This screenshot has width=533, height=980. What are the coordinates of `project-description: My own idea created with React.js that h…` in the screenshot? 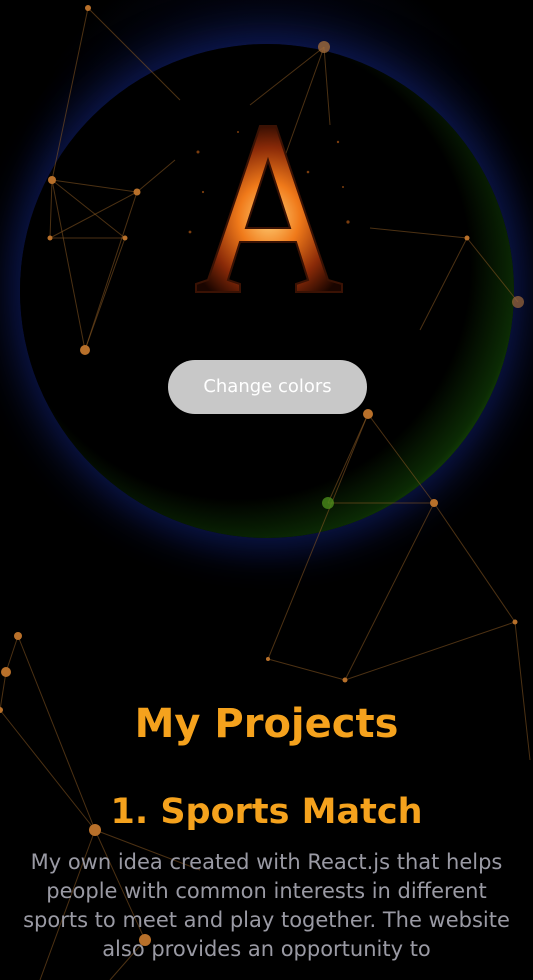 It's located at (266, 905).